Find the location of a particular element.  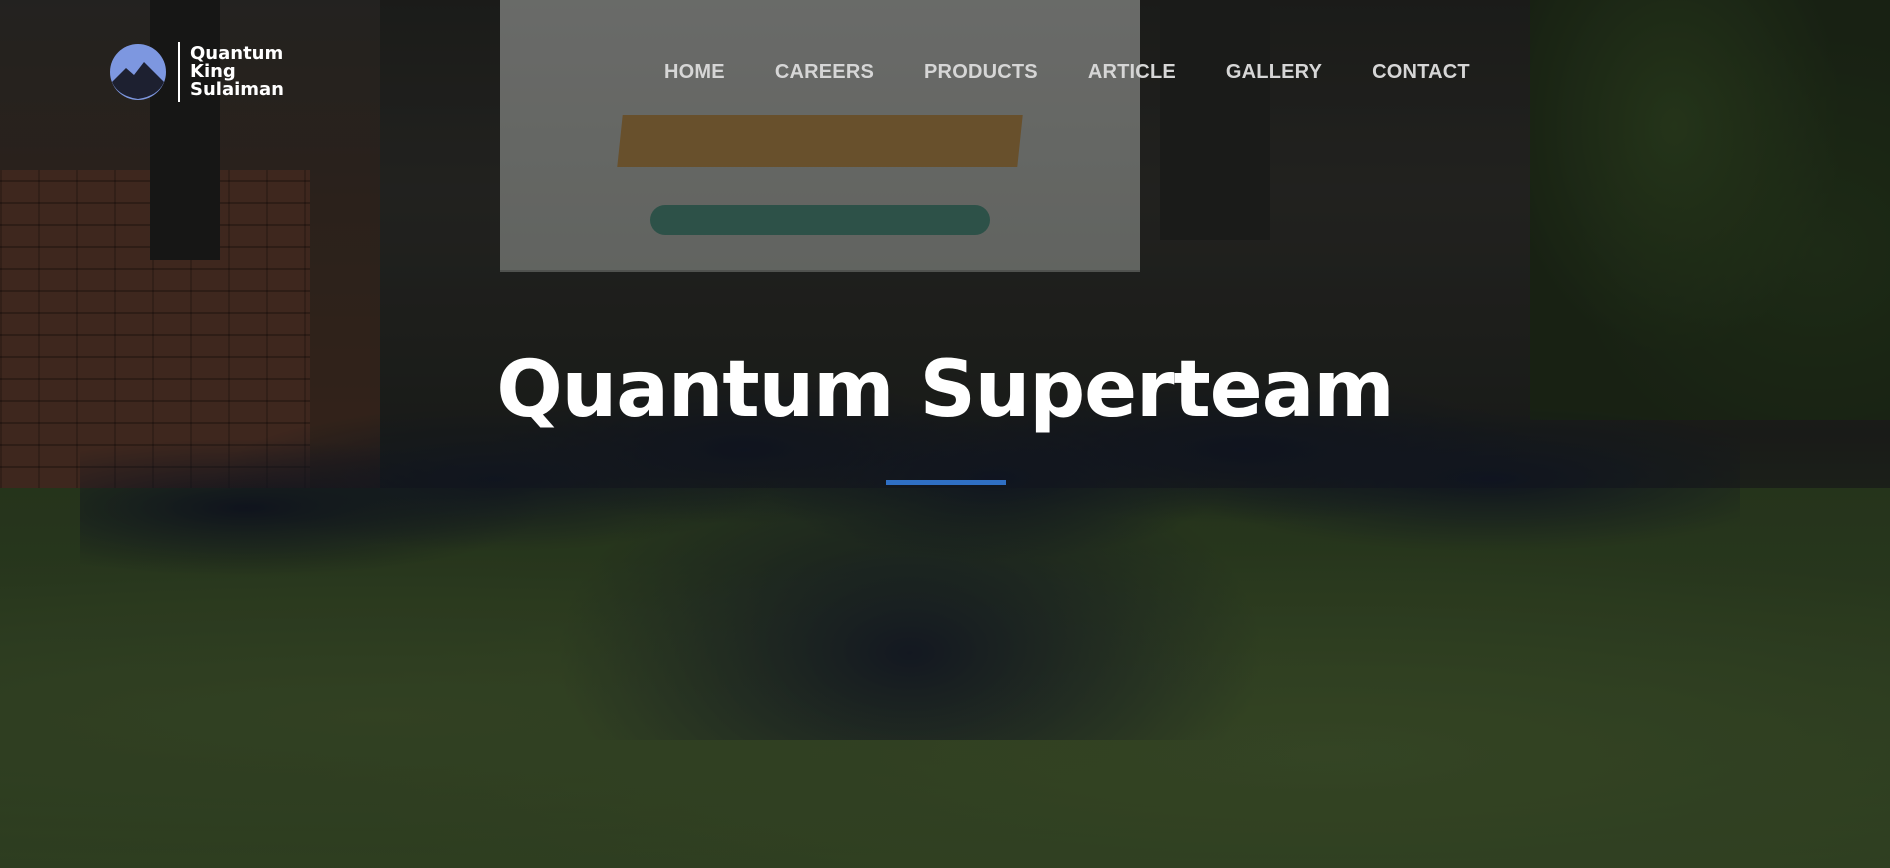

nav-home: HOME is located at coordinates (707, 72).